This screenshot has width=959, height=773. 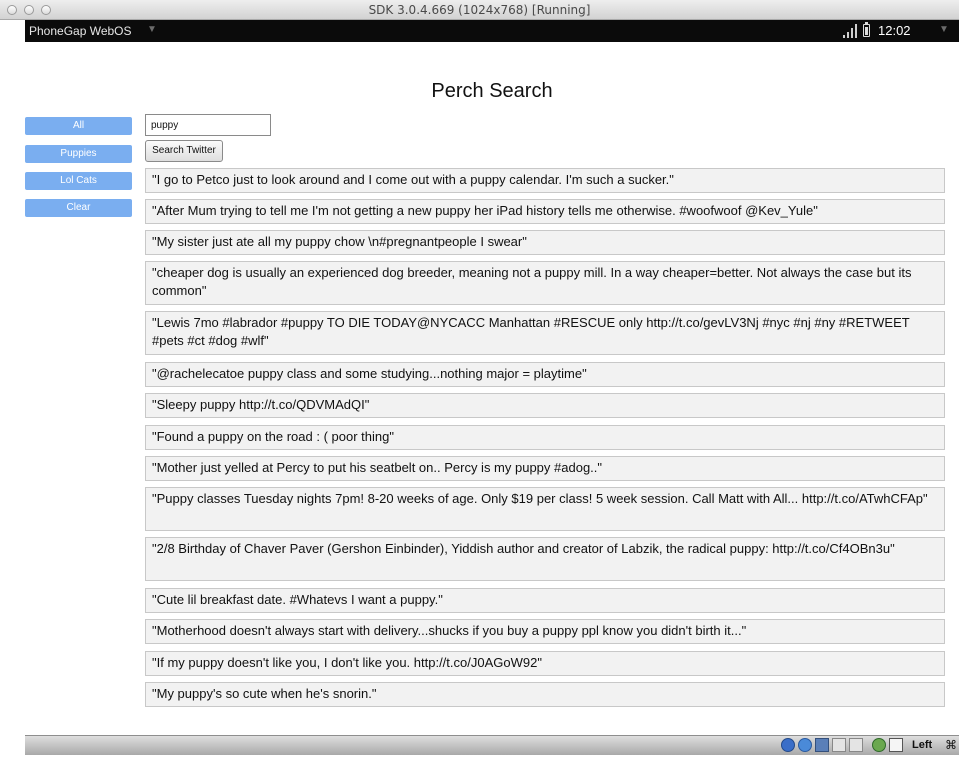 I want to click on download-icon, so click(x=896, y=745).